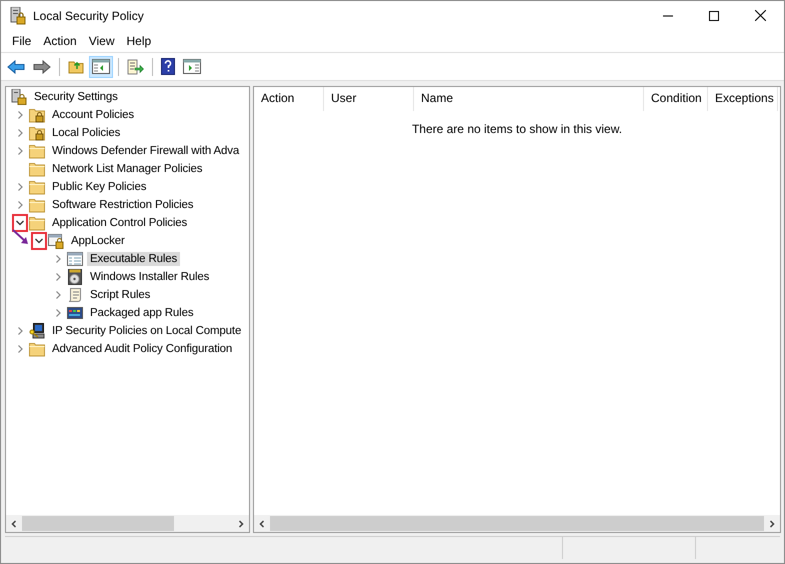 This screenshot has height=564, width=785. What do you see at coordinates (529, 99) in the screenshot?
I see `column-header: Name` at bounding box center [529, 99].